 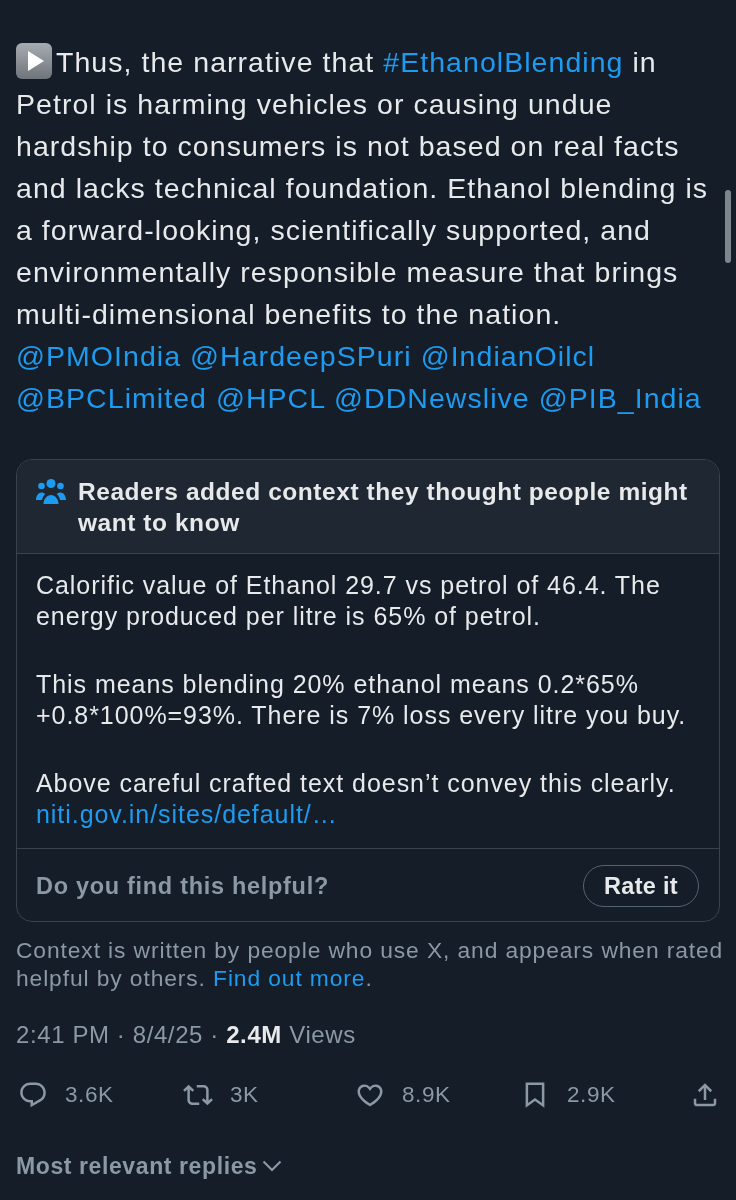 I want to click on play-emoji-icon, so click(x=34, y=61).